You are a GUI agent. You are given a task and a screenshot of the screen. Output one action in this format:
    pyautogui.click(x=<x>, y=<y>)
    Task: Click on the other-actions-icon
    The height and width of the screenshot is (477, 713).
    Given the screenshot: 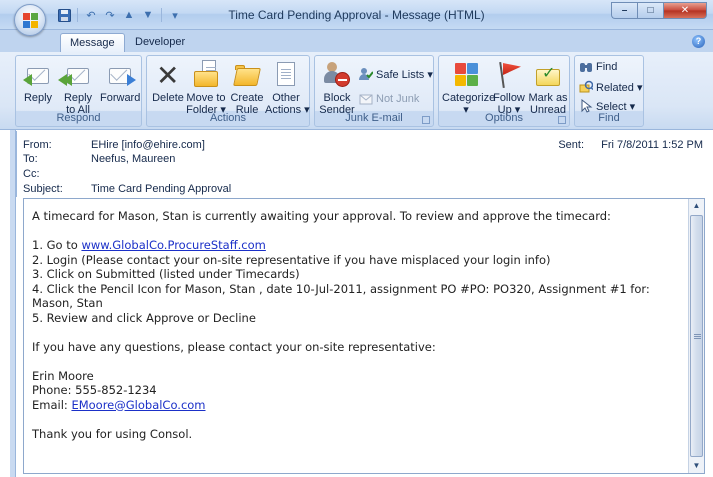 What is the action you would take?
    pyautogui.click(x=286, y=75)
    